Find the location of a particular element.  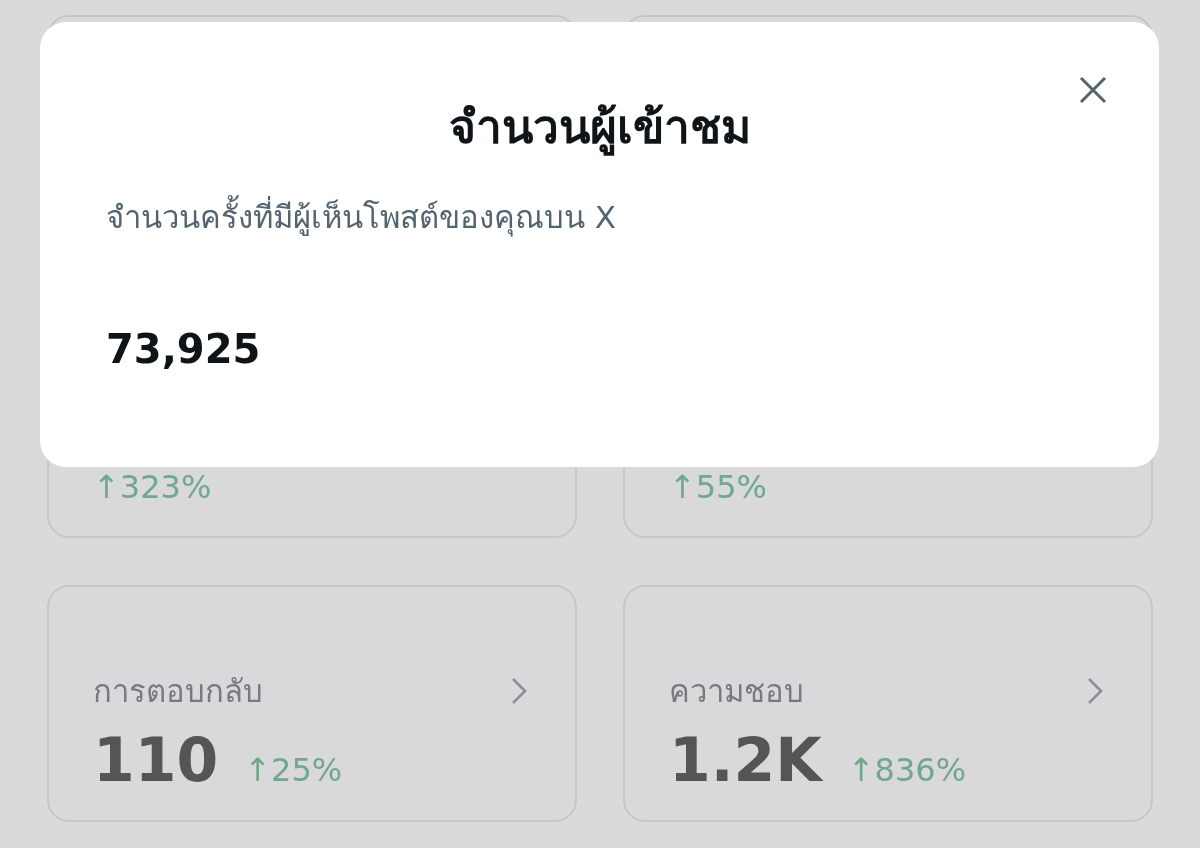

metric-change: ↑323% is located at coordinates (152, 487).